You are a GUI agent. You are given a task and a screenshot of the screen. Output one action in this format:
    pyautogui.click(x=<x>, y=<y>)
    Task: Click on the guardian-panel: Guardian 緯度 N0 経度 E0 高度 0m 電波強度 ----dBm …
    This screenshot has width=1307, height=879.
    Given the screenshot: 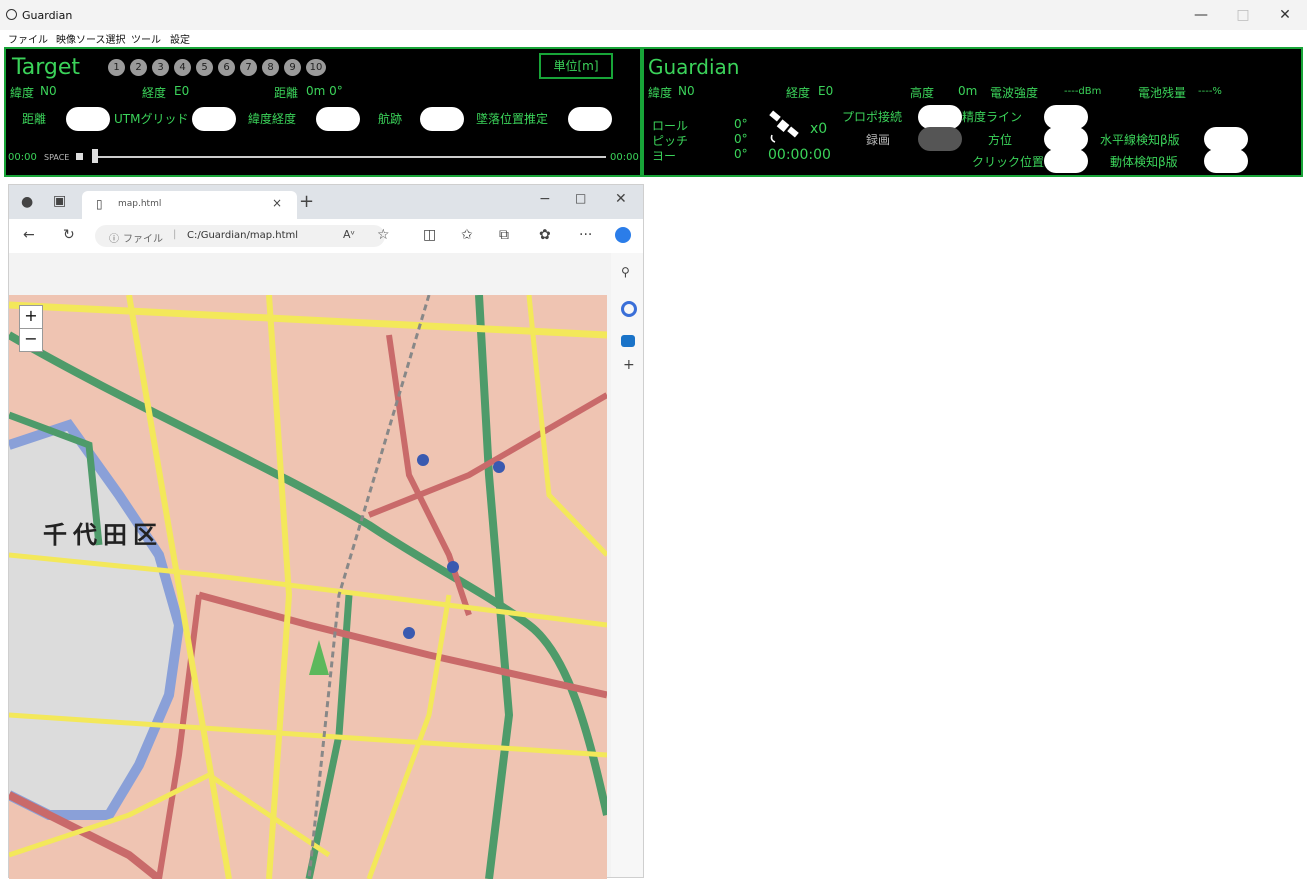 What is the action you would take?
    pyautogui.click(x=972, y=112)
    